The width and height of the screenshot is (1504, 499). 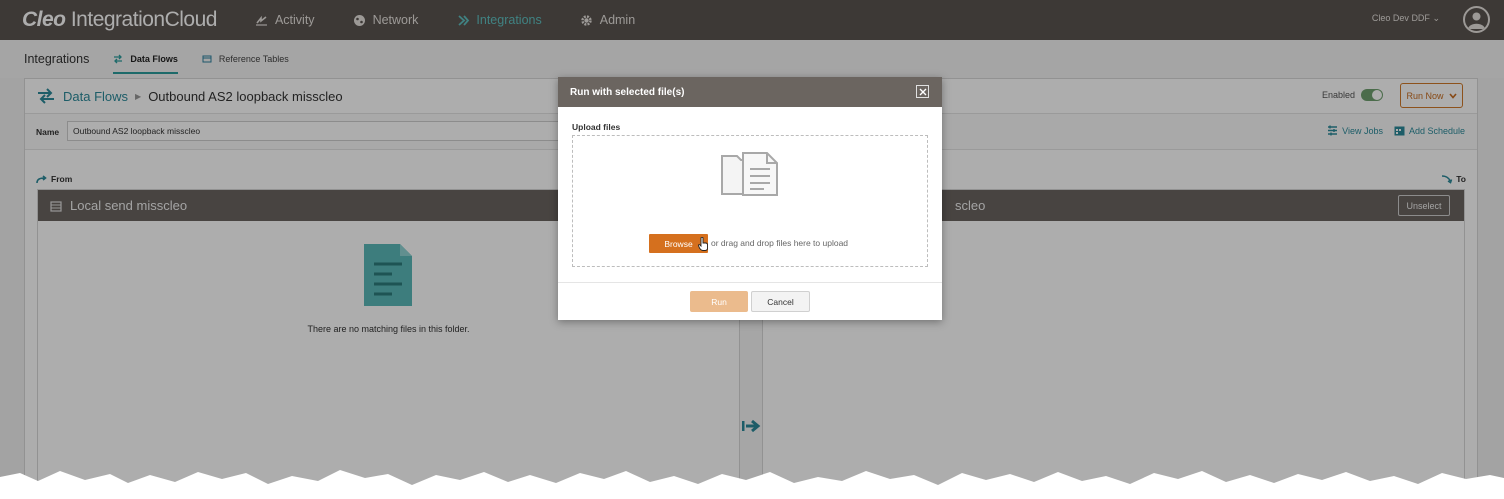 I want to click on dialog-header: Run with selected file(s), so click(x=750, y=92).